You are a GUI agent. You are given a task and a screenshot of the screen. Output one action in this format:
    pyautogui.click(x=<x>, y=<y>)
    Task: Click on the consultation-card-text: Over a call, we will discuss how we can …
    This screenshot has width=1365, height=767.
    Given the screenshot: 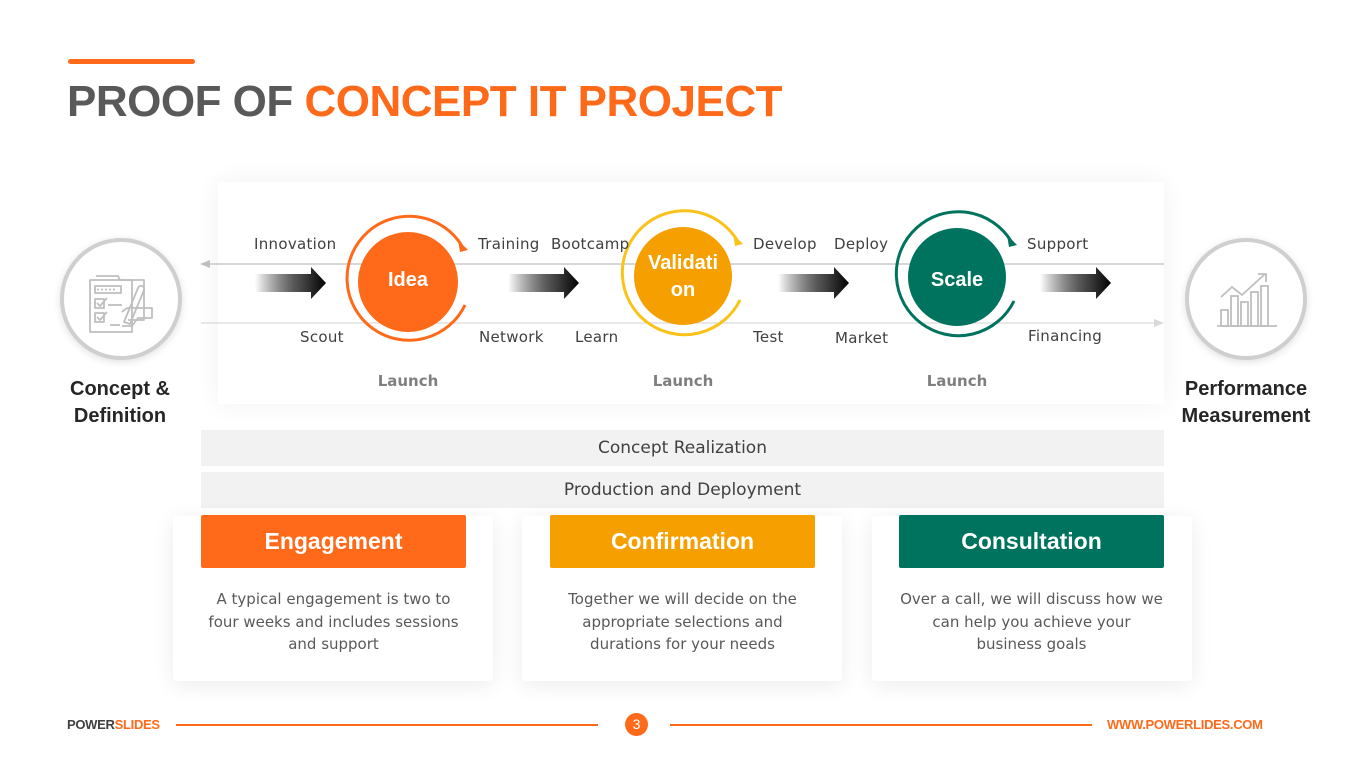 What is the action you would take?
    pyautogui.click(x=1031, y=621)
    